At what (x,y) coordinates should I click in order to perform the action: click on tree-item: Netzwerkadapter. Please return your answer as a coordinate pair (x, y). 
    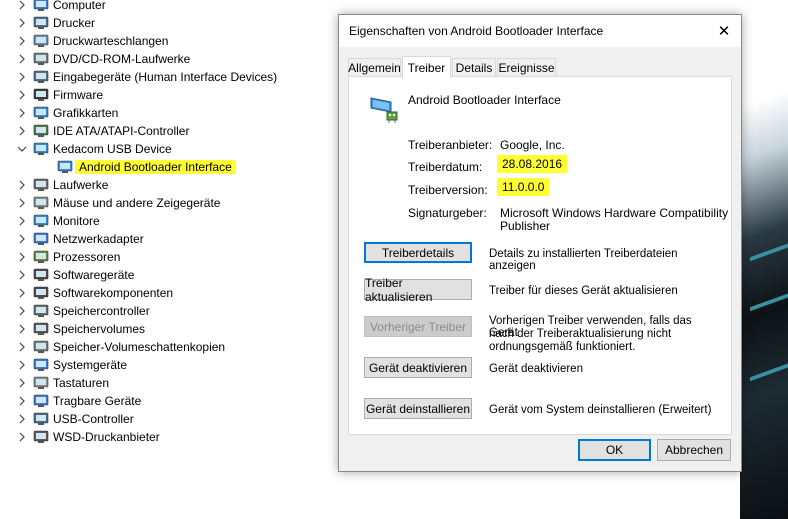
    Looking at the image, I should click on (80, 239).